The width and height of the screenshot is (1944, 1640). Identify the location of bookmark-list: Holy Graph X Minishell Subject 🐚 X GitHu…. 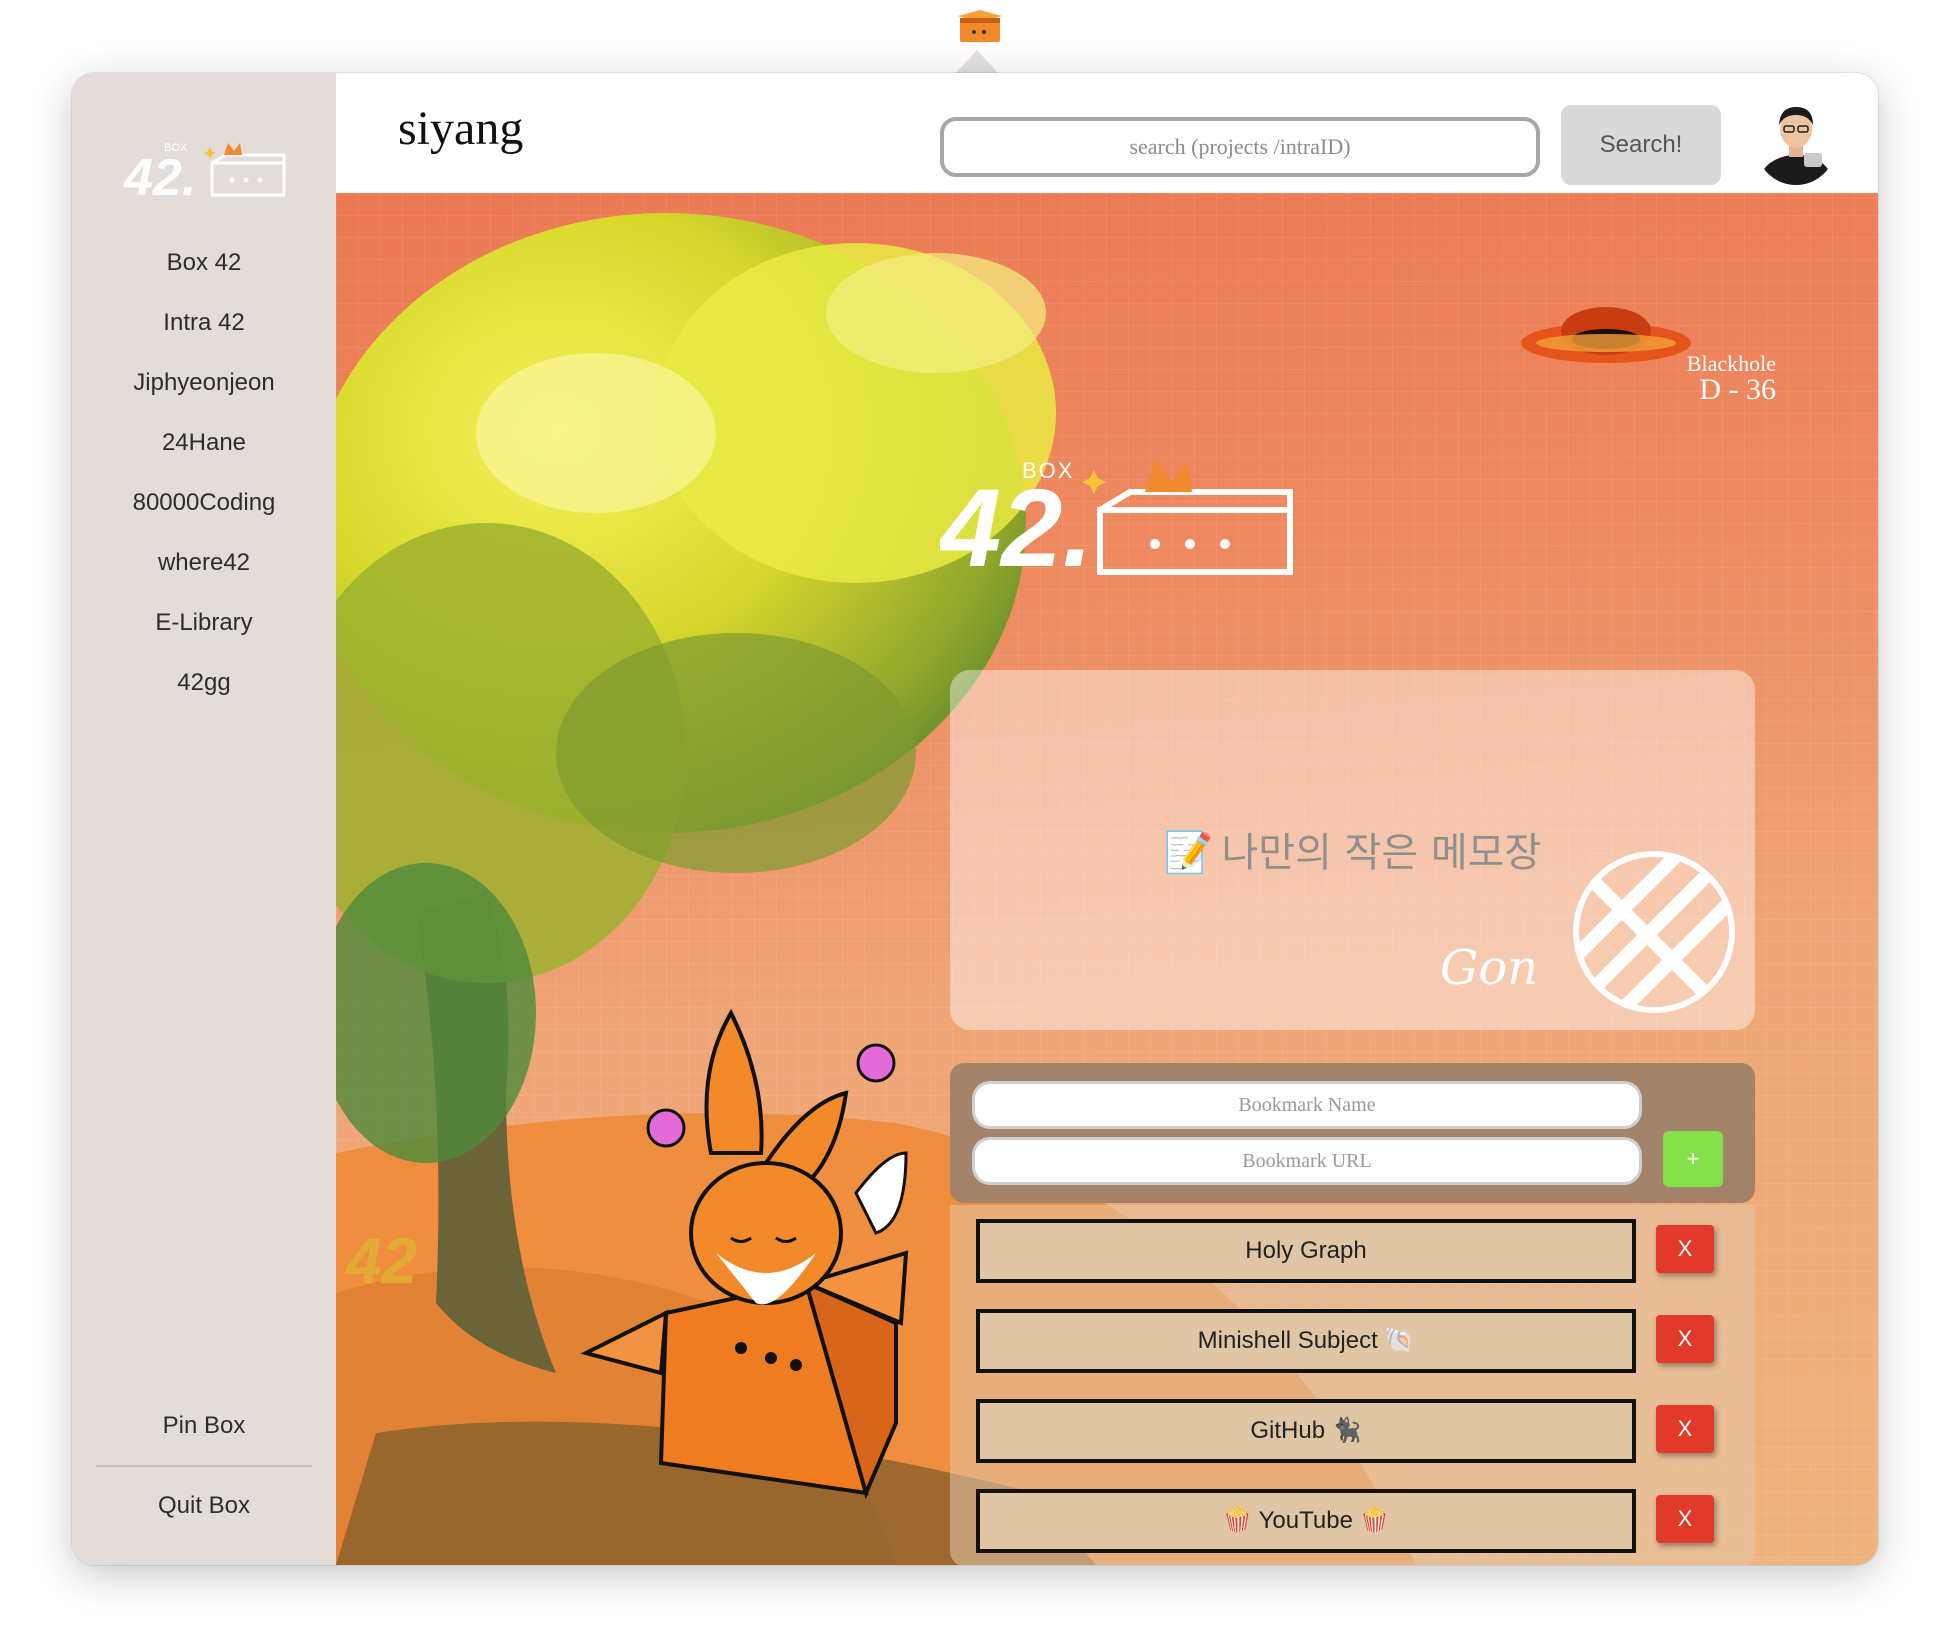
(1352, 1385).